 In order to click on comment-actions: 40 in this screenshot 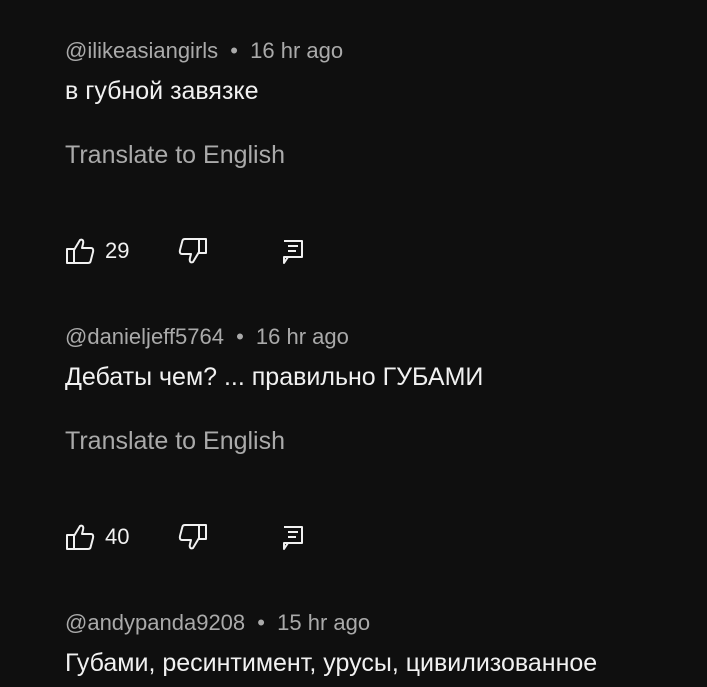, I will do `click(215, 537)`.